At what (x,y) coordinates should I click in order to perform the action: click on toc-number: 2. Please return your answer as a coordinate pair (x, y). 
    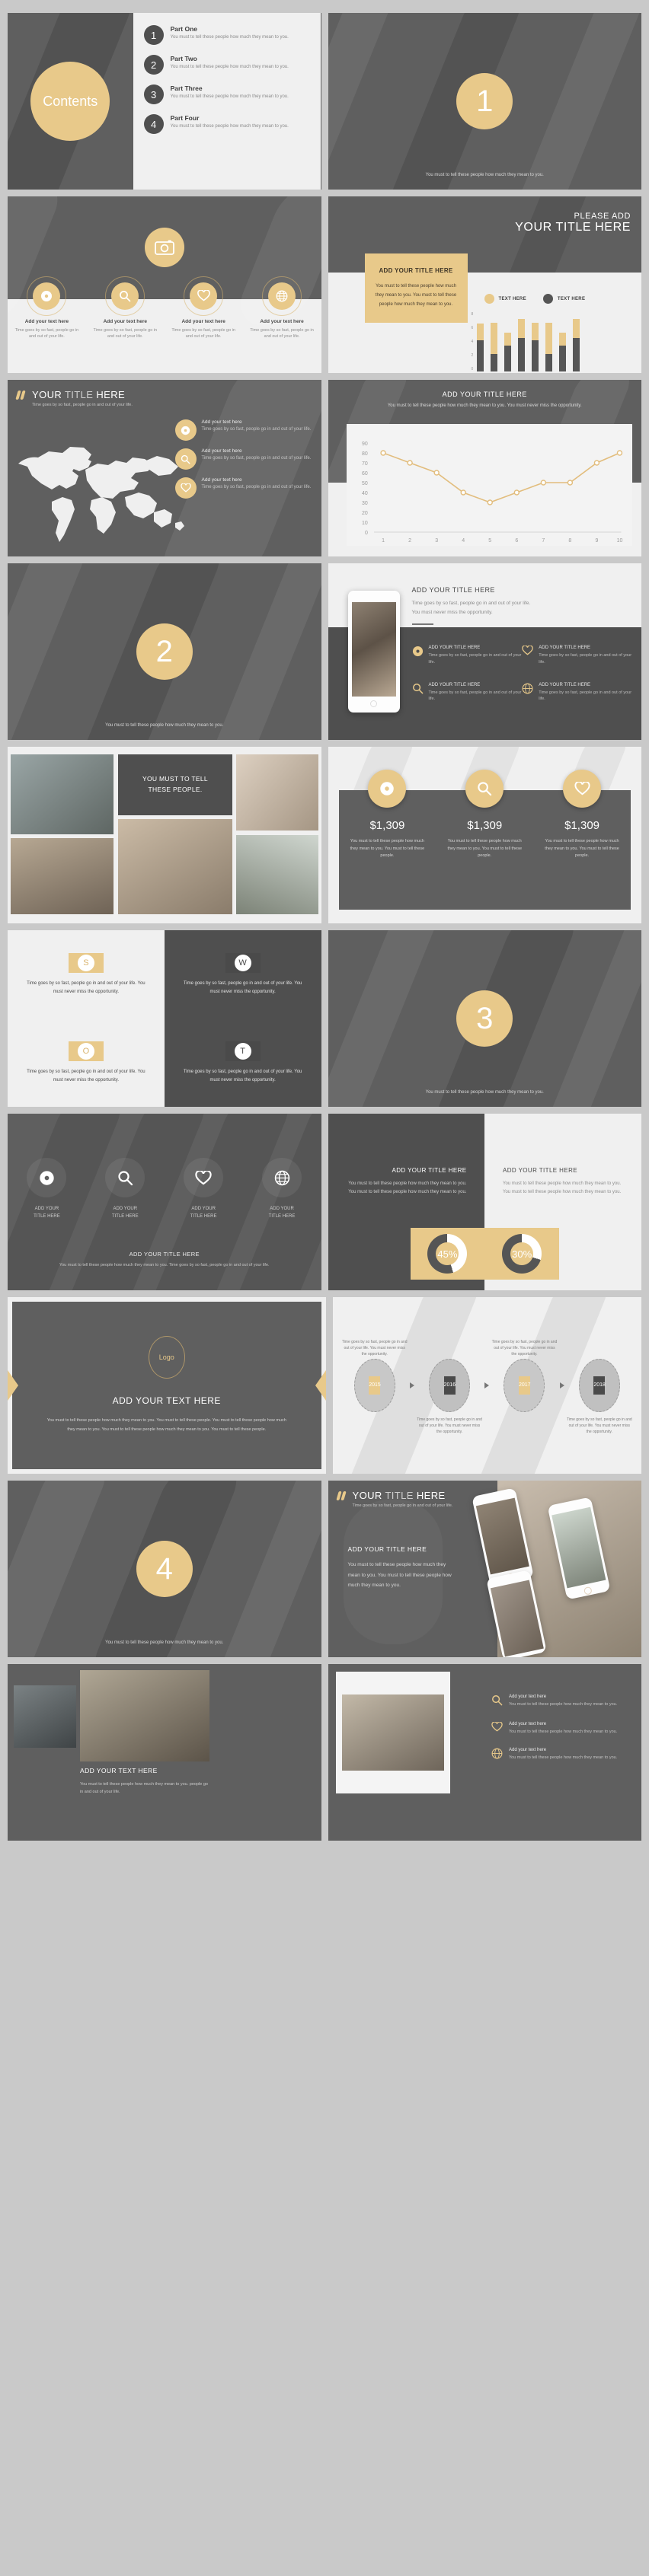
    Looking at the image, I should click on (153, 65).